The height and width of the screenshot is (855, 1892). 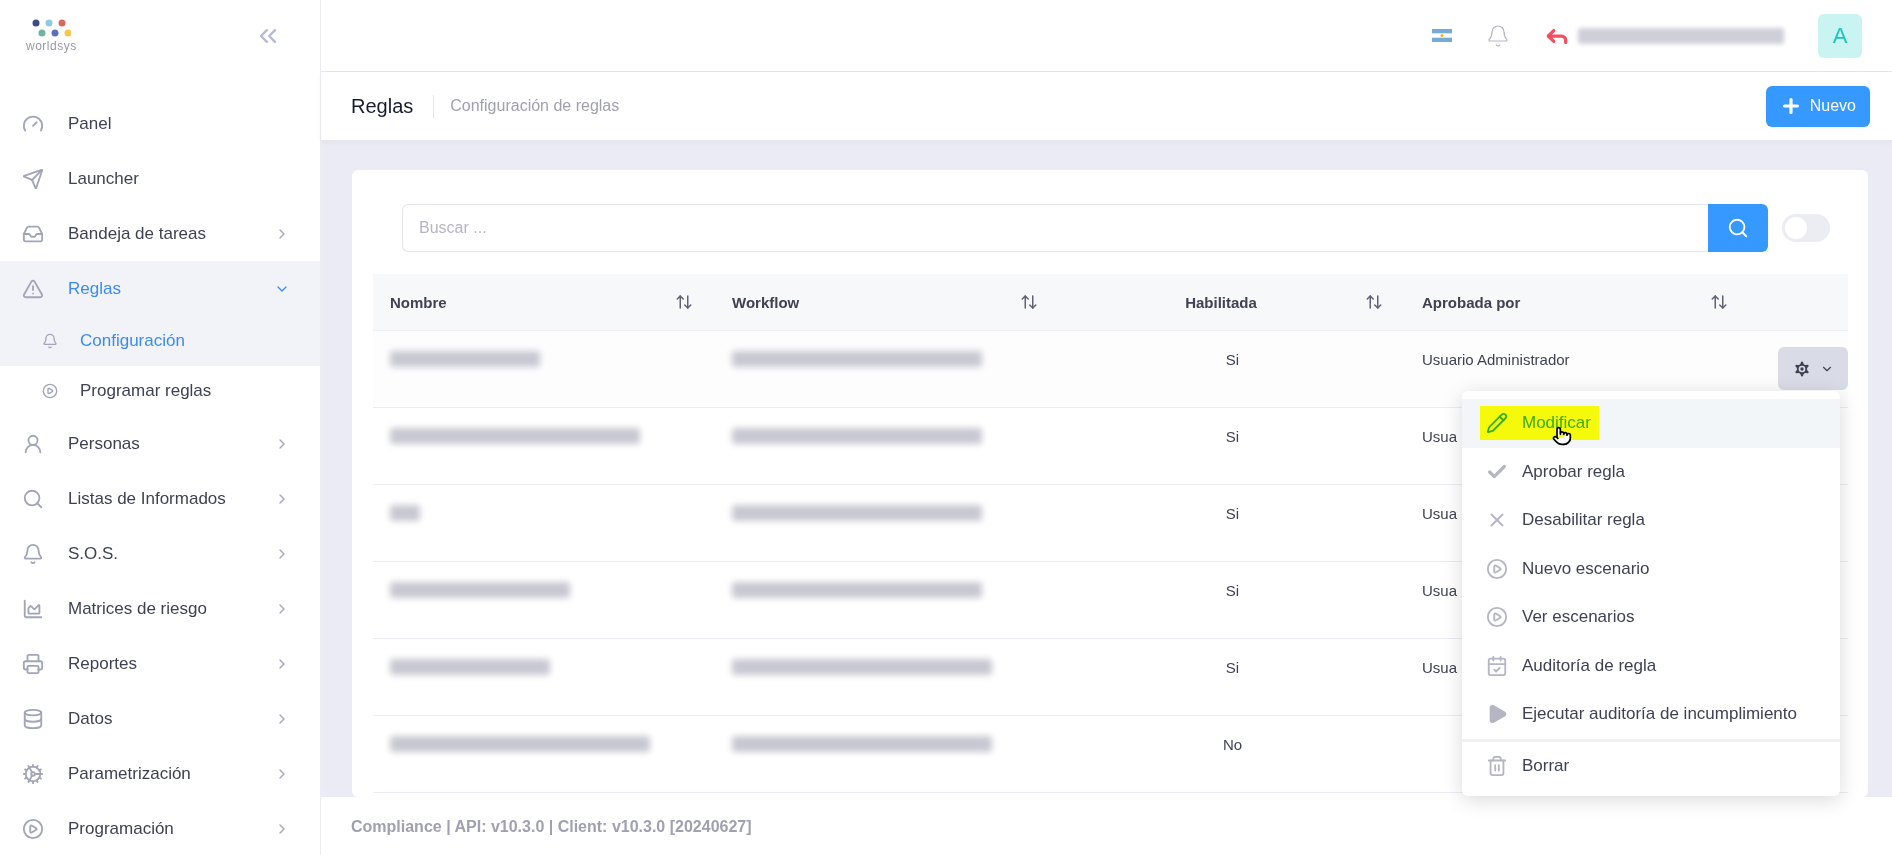 What do you see at coordinates (160, 178) in the screenshot?
I see `sidebar-item: Launcher` at bounding box center [160, 178].